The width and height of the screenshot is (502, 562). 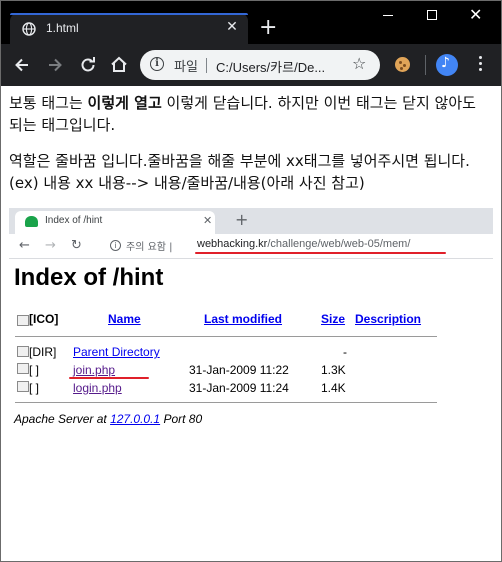 What do you see at coordinates (124, 319) in the screenshot?
I see `col-name: Name` at bounding box center [124, 319].